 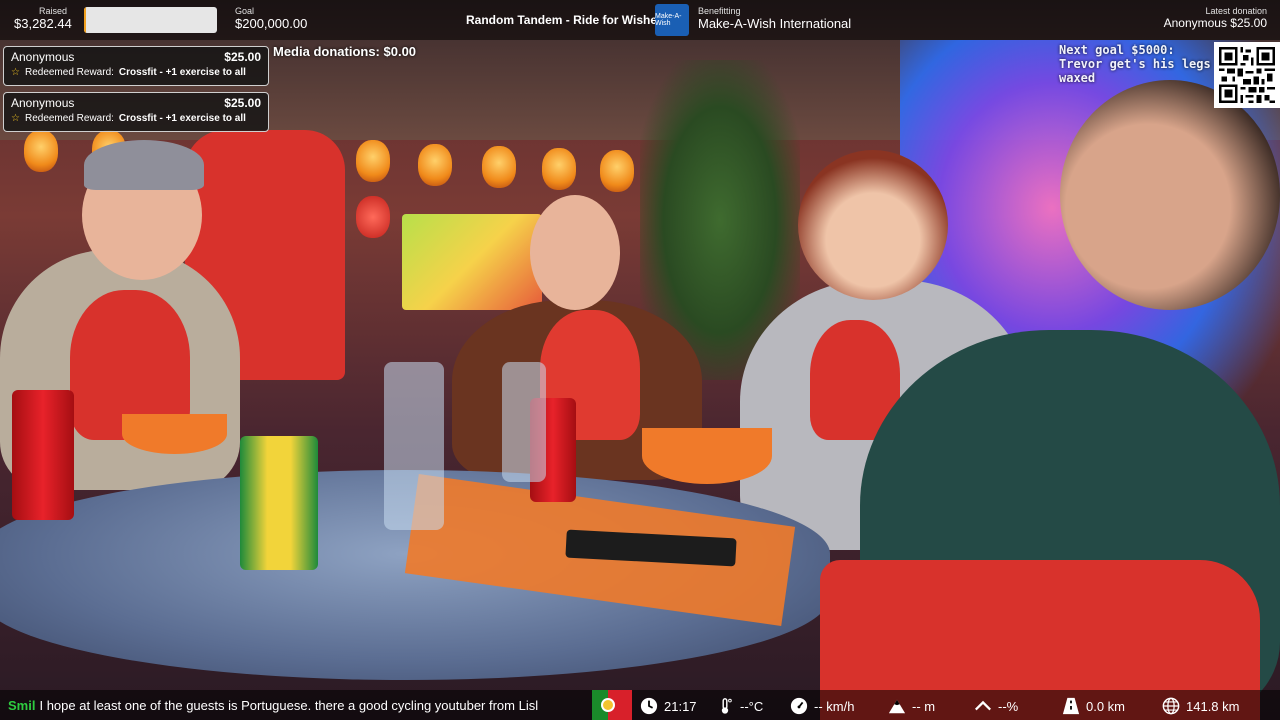 I want to click on grade-stat: --%, so click(x=996, y=706).